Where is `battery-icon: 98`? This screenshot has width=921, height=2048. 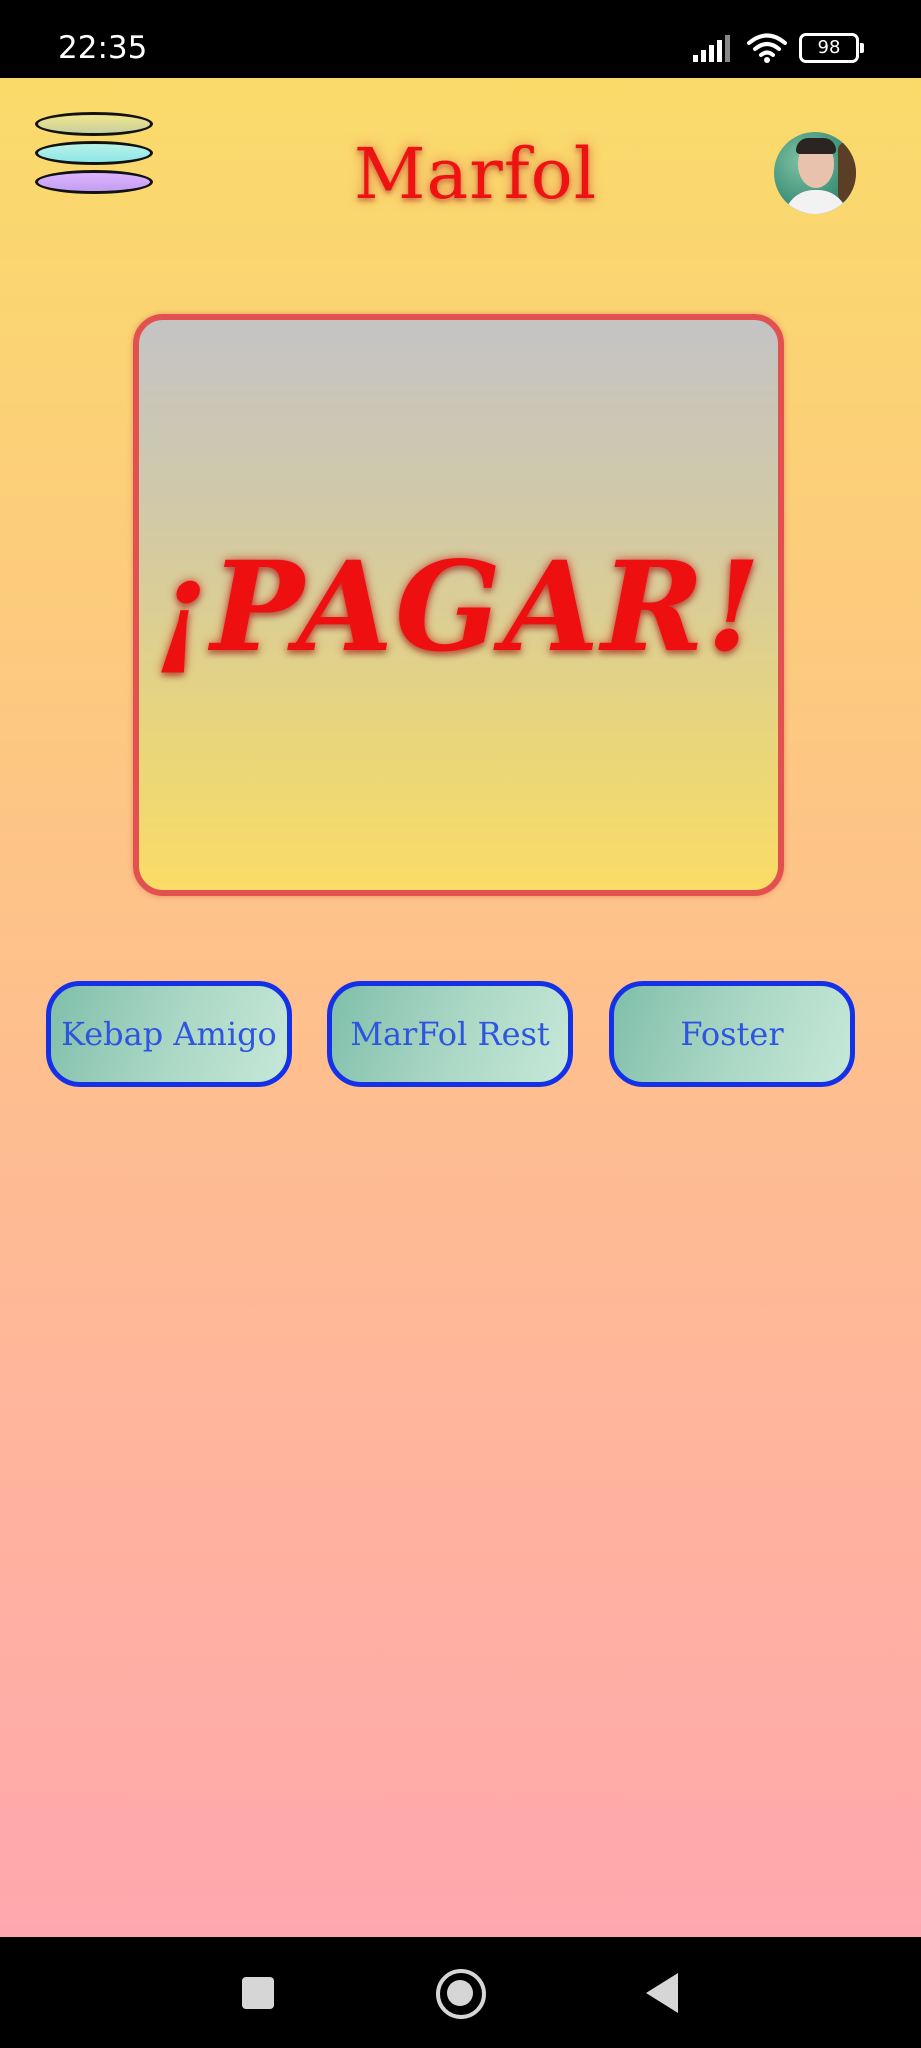 battery-icon: 98 is located at coordinates (831, 48).